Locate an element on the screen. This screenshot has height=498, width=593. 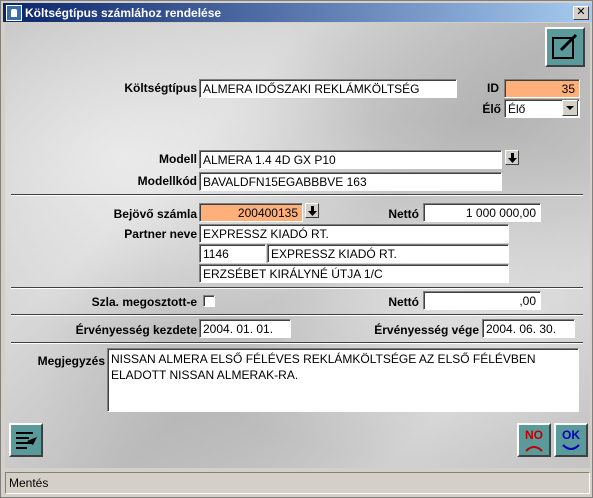
invoice-shared-checkbox is located at coordinates (209, 301).